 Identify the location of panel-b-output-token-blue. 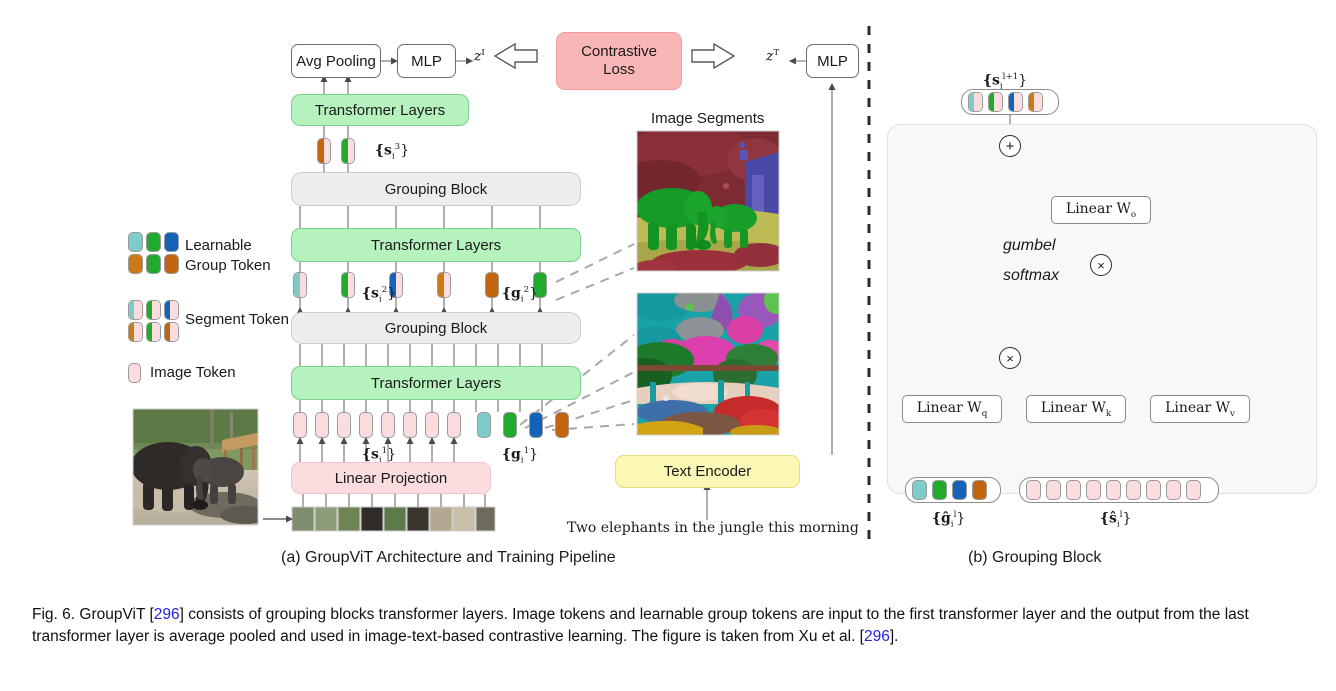
(1015, 102).